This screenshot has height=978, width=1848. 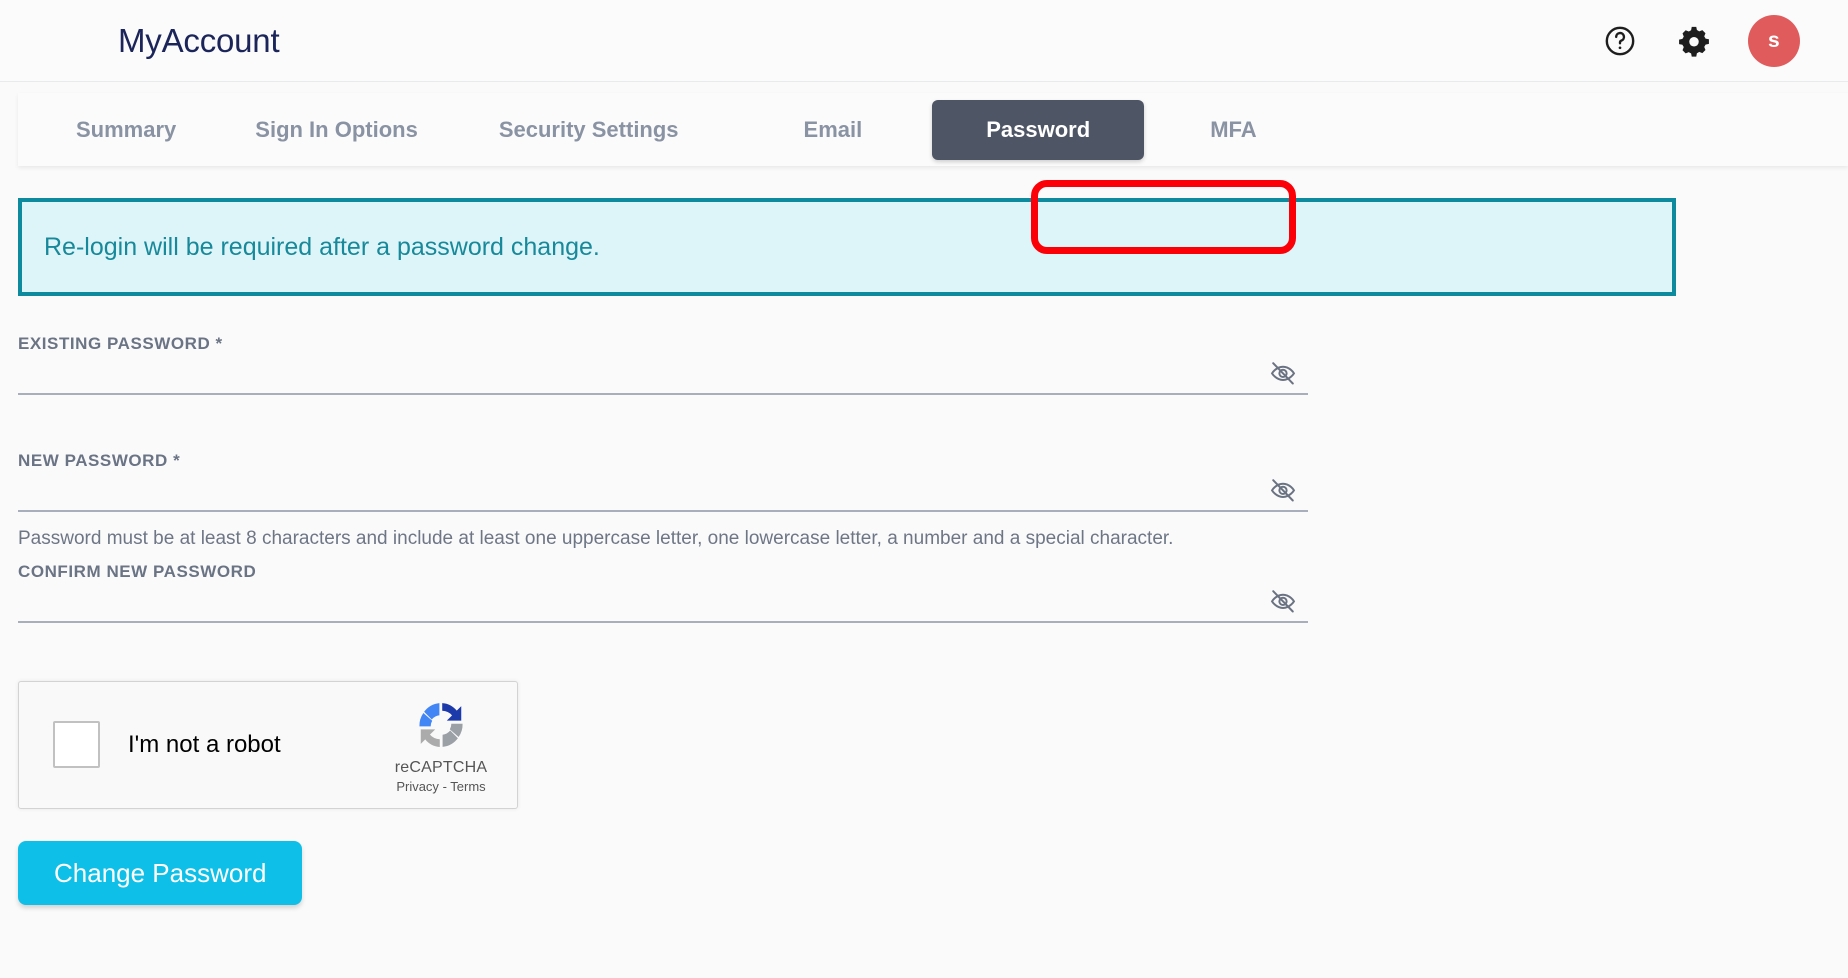 I want to click on existing-password-row, so click(x=663, y=374).